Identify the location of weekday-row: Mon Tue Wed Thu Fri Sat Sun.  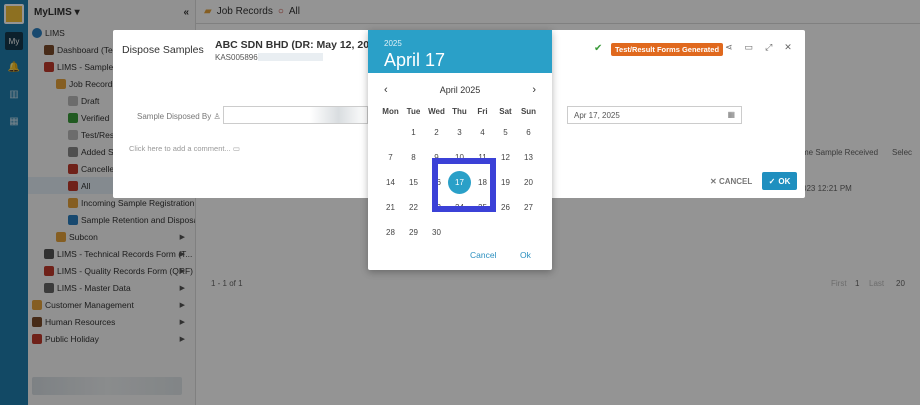
(460, 111).